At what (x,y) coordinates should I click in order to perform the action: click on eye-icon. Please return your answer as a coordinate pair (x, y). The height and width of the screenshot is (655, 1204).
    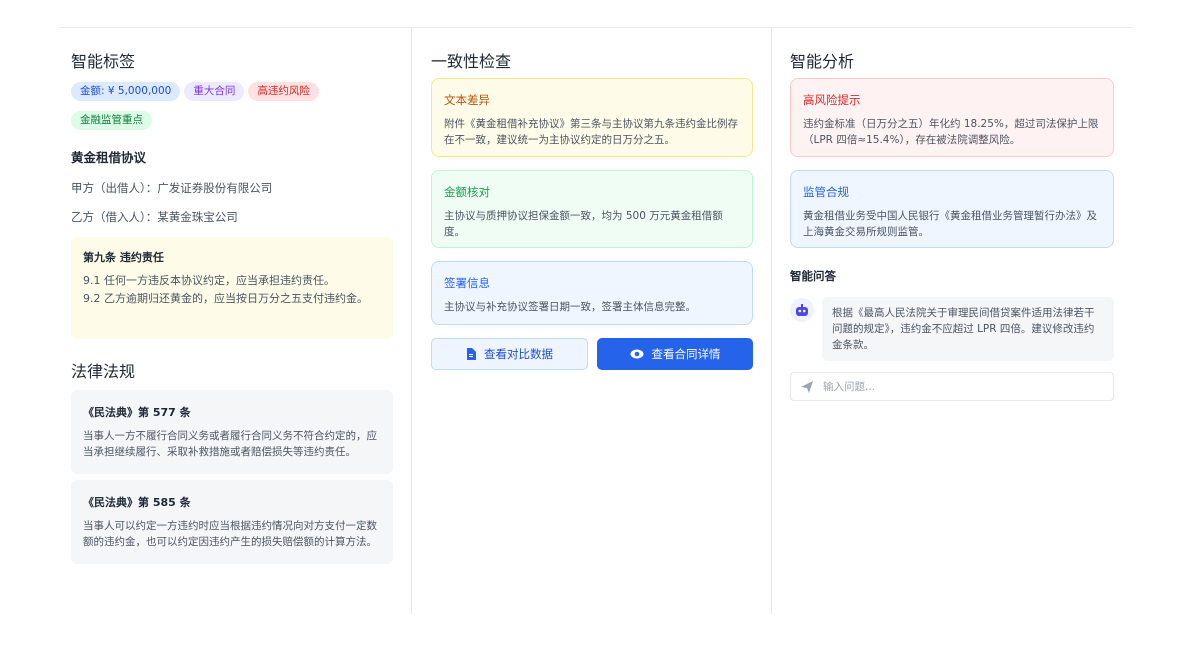
    Looking at the image, I should click on (636, 354).